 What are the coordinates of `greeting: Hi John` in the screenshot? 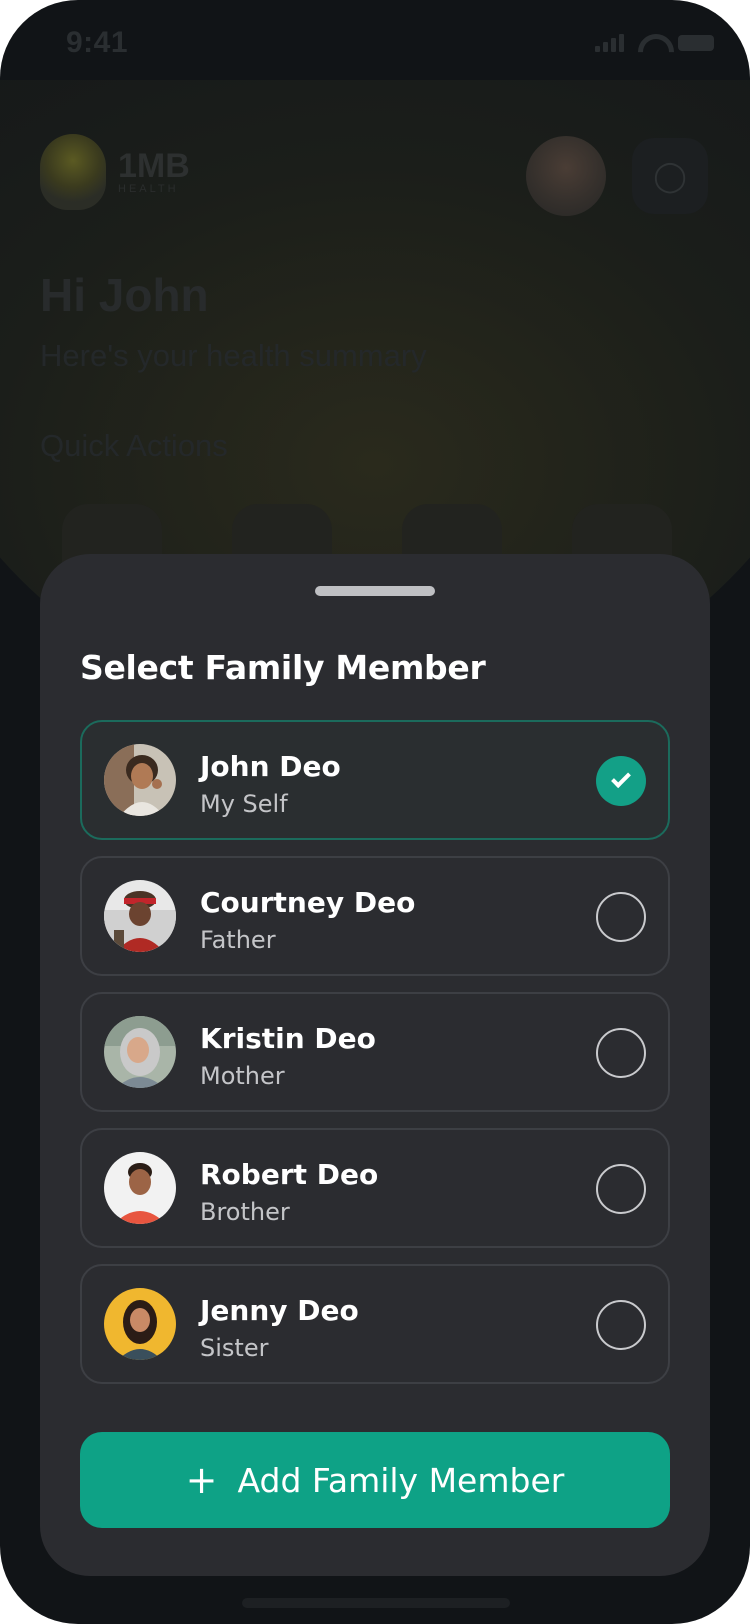 It's located at (124, 295).